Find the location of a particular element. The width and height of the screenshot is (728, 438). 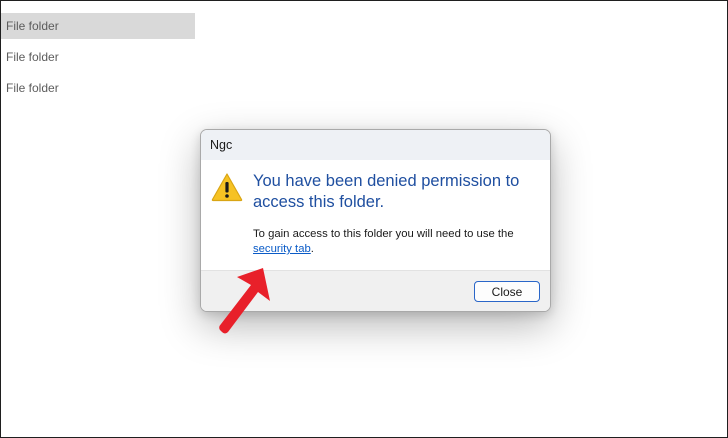

dialog-titlebar: Ngc is located at coordinates (375, 145).